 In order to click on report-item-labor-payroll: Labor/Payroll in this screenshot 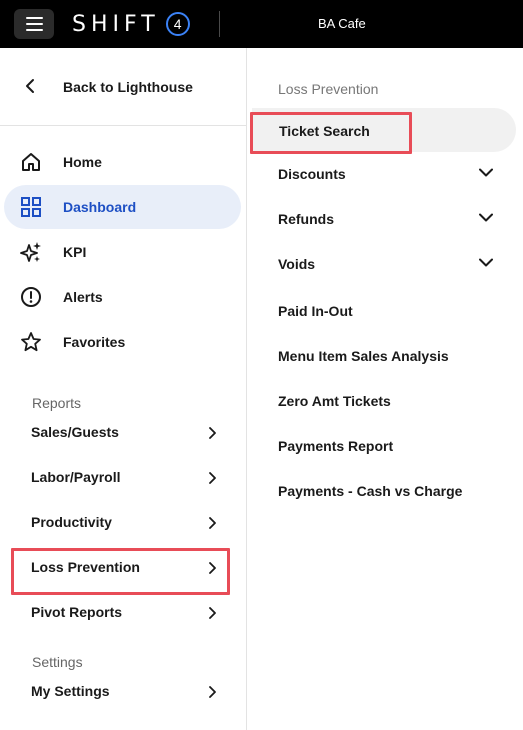, I will do `click(121, 477)`.